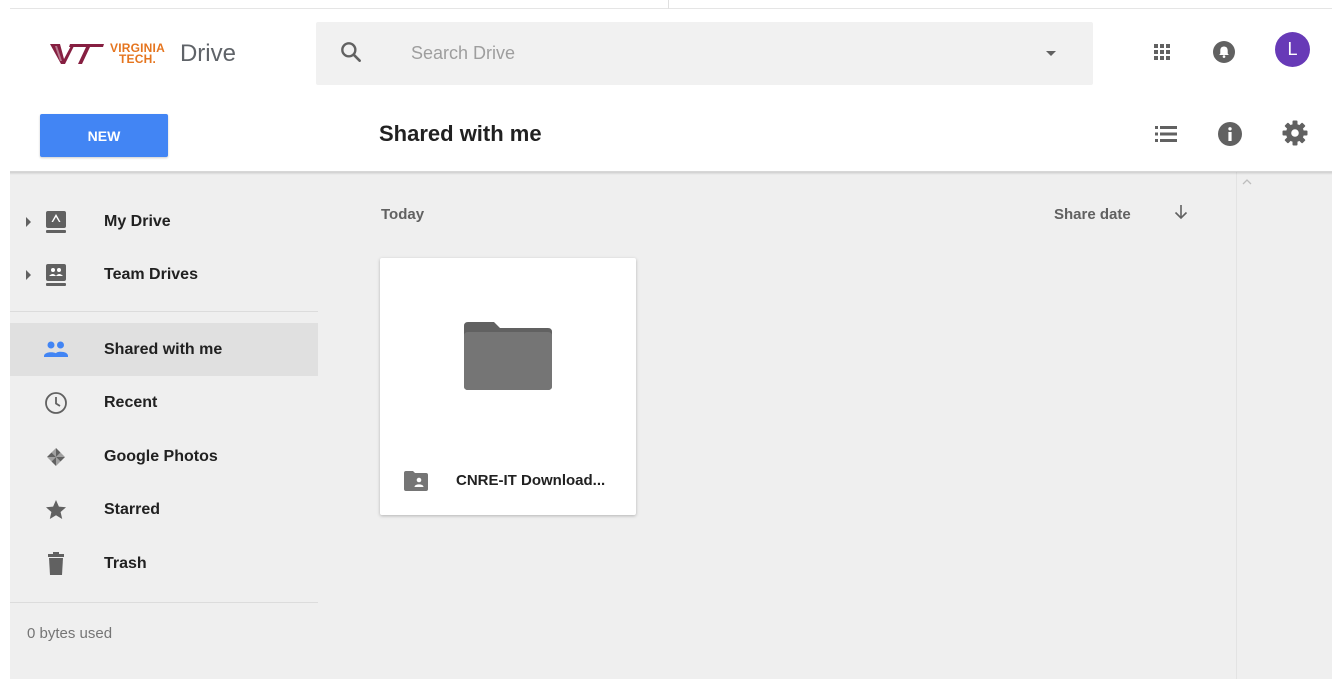  I want to click on logo-text-line2: TECH., so click(137, 59).